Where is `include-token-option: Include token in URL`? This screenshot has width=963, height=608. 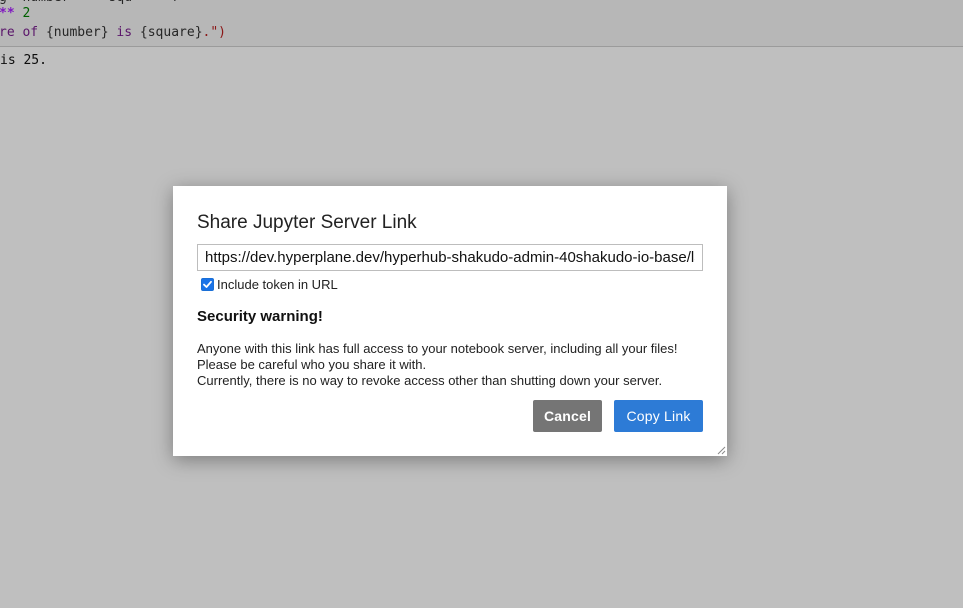 include-token-option: Include token in URL is located at coordinates (269, 284).